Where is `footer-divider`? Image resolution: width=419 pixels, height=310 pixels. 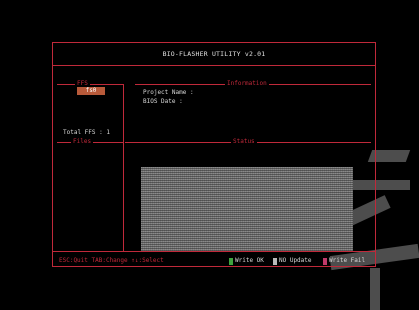 footer-divider is located at coordinates (214, 251).